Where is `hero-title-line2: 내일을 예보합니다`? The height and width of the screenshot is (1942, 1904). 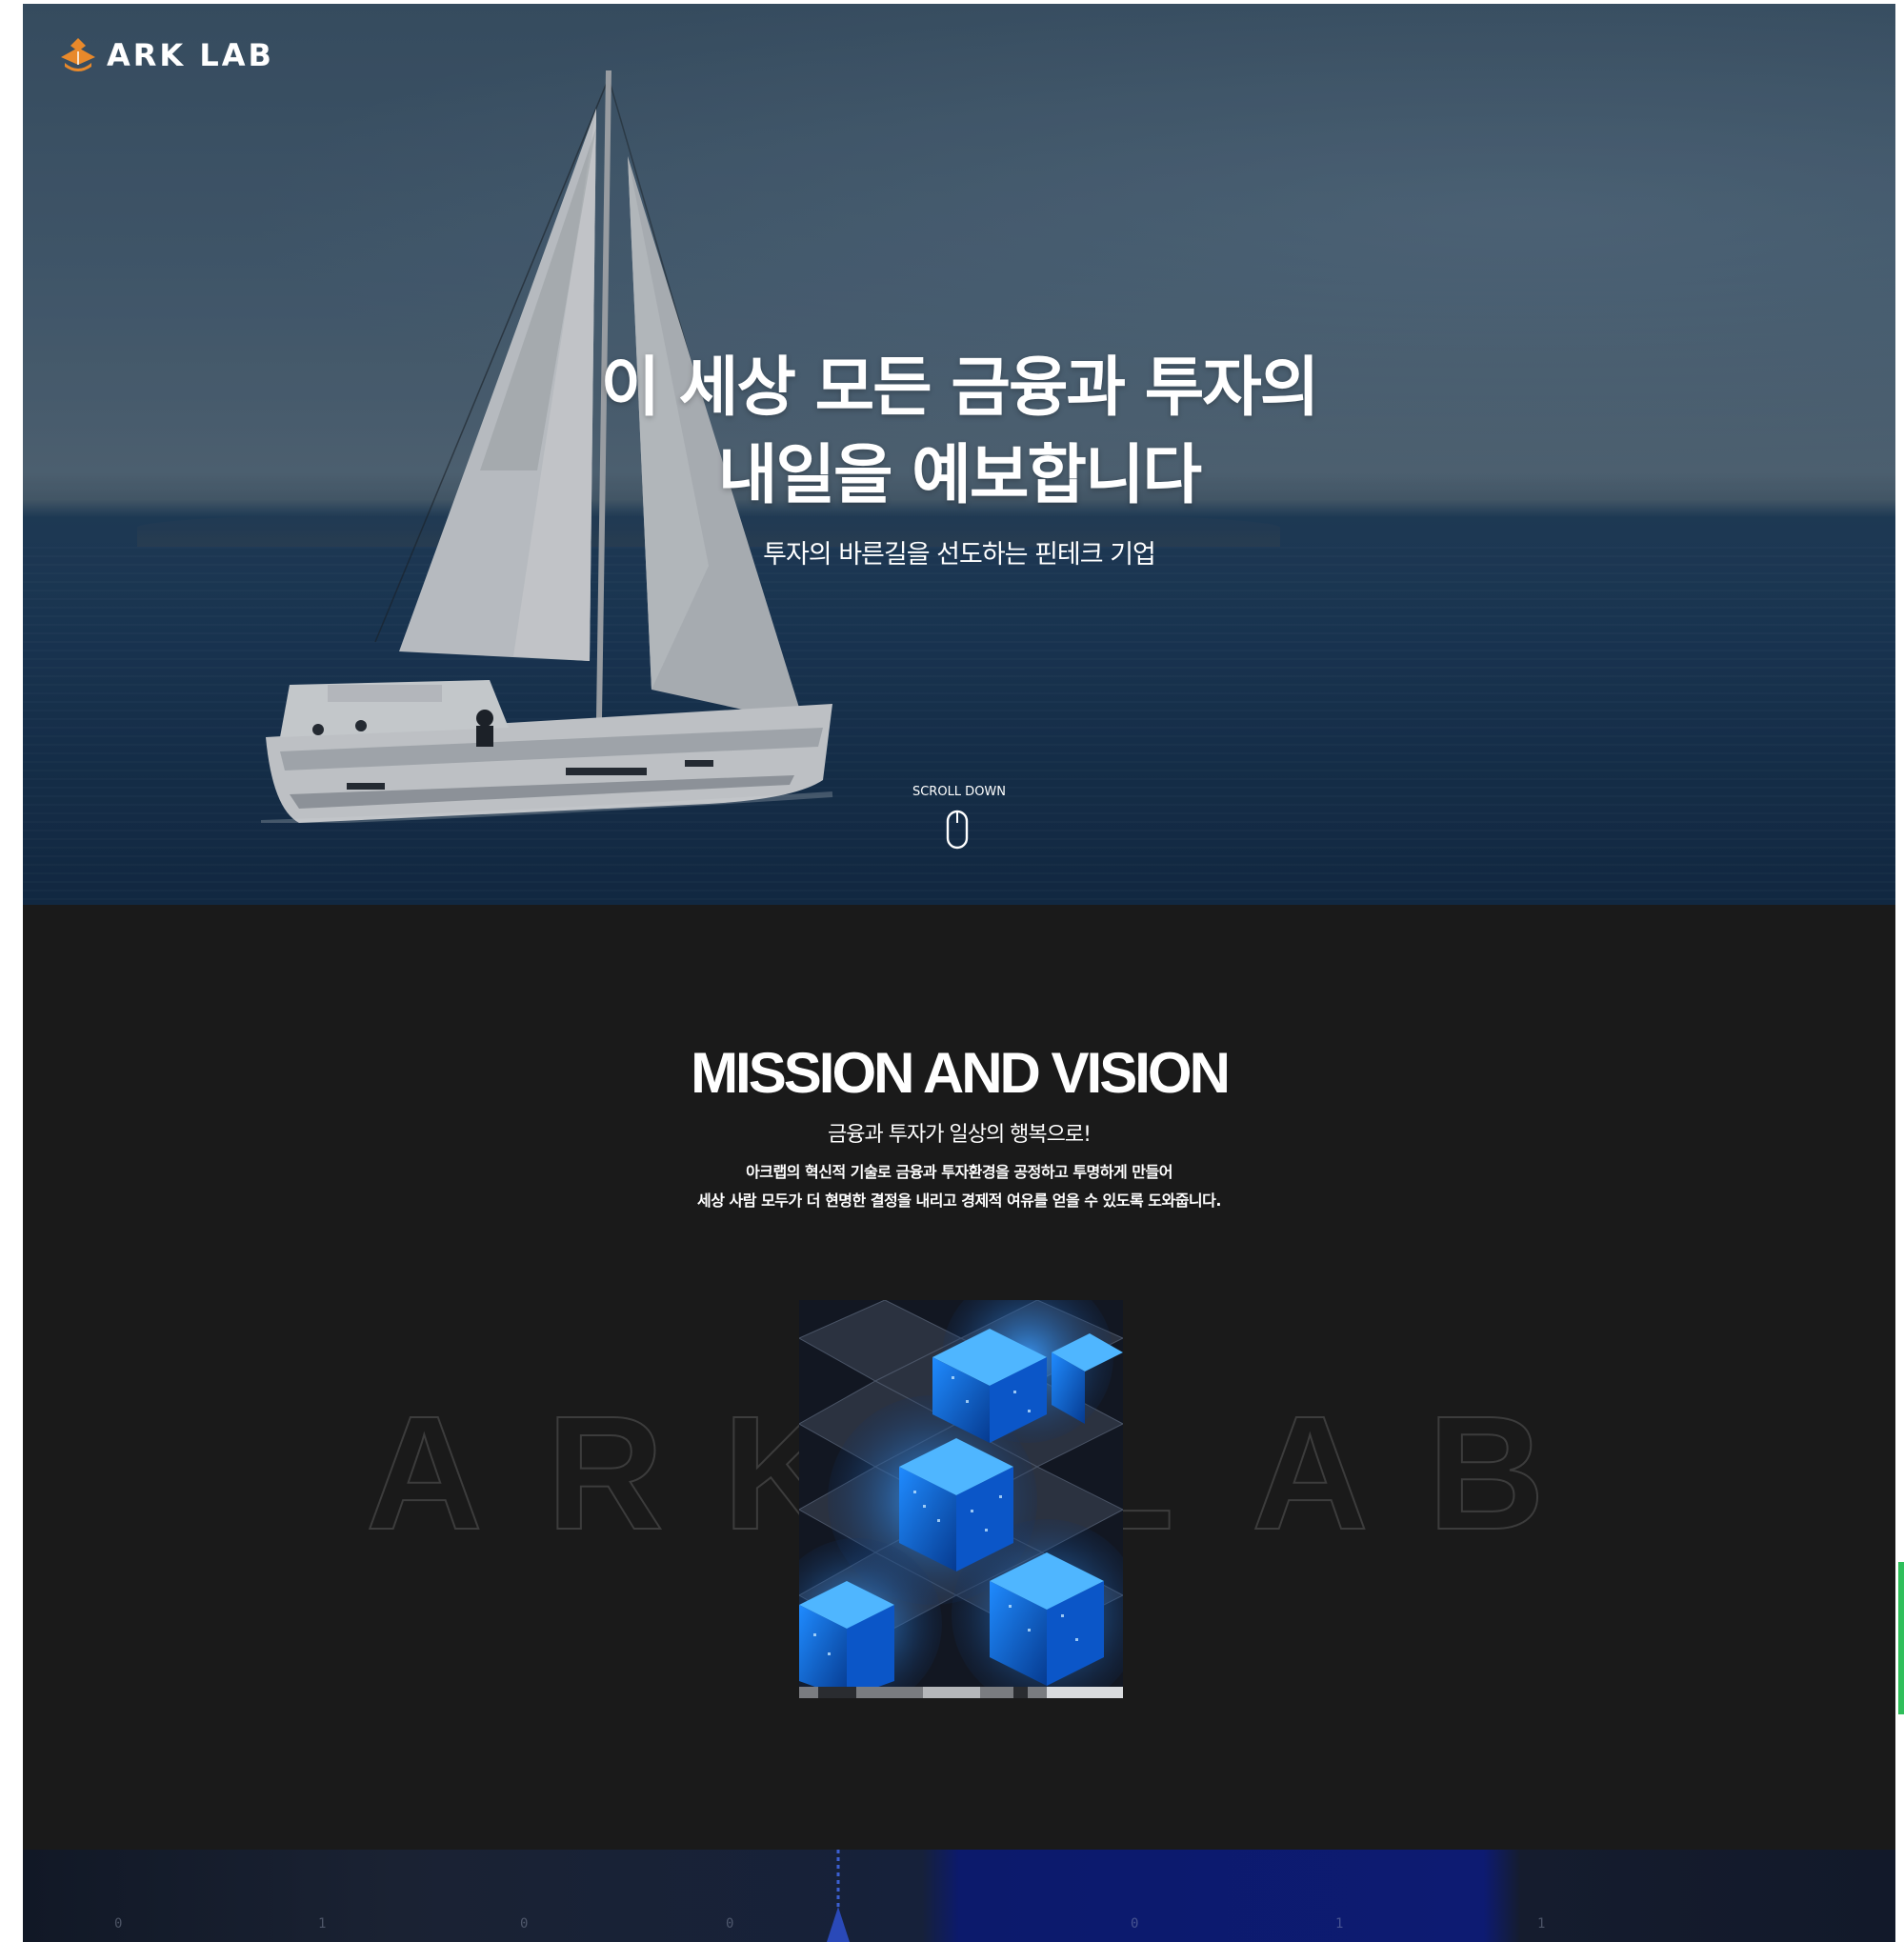 hero-title-line2: 내일을 예보합니다 is located at coordinates (959, 475).